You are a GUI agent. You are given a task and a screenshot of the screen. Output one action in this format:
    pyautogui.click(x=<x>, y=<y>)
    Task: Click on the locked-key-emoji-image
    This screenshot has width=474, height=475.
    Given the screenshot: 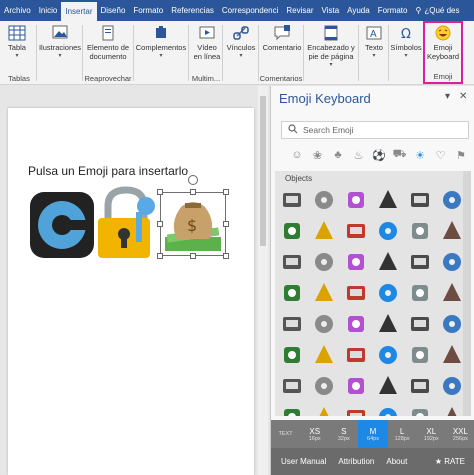 What is the action you would take?
    pyautogui.click(x=129, y=223)
    